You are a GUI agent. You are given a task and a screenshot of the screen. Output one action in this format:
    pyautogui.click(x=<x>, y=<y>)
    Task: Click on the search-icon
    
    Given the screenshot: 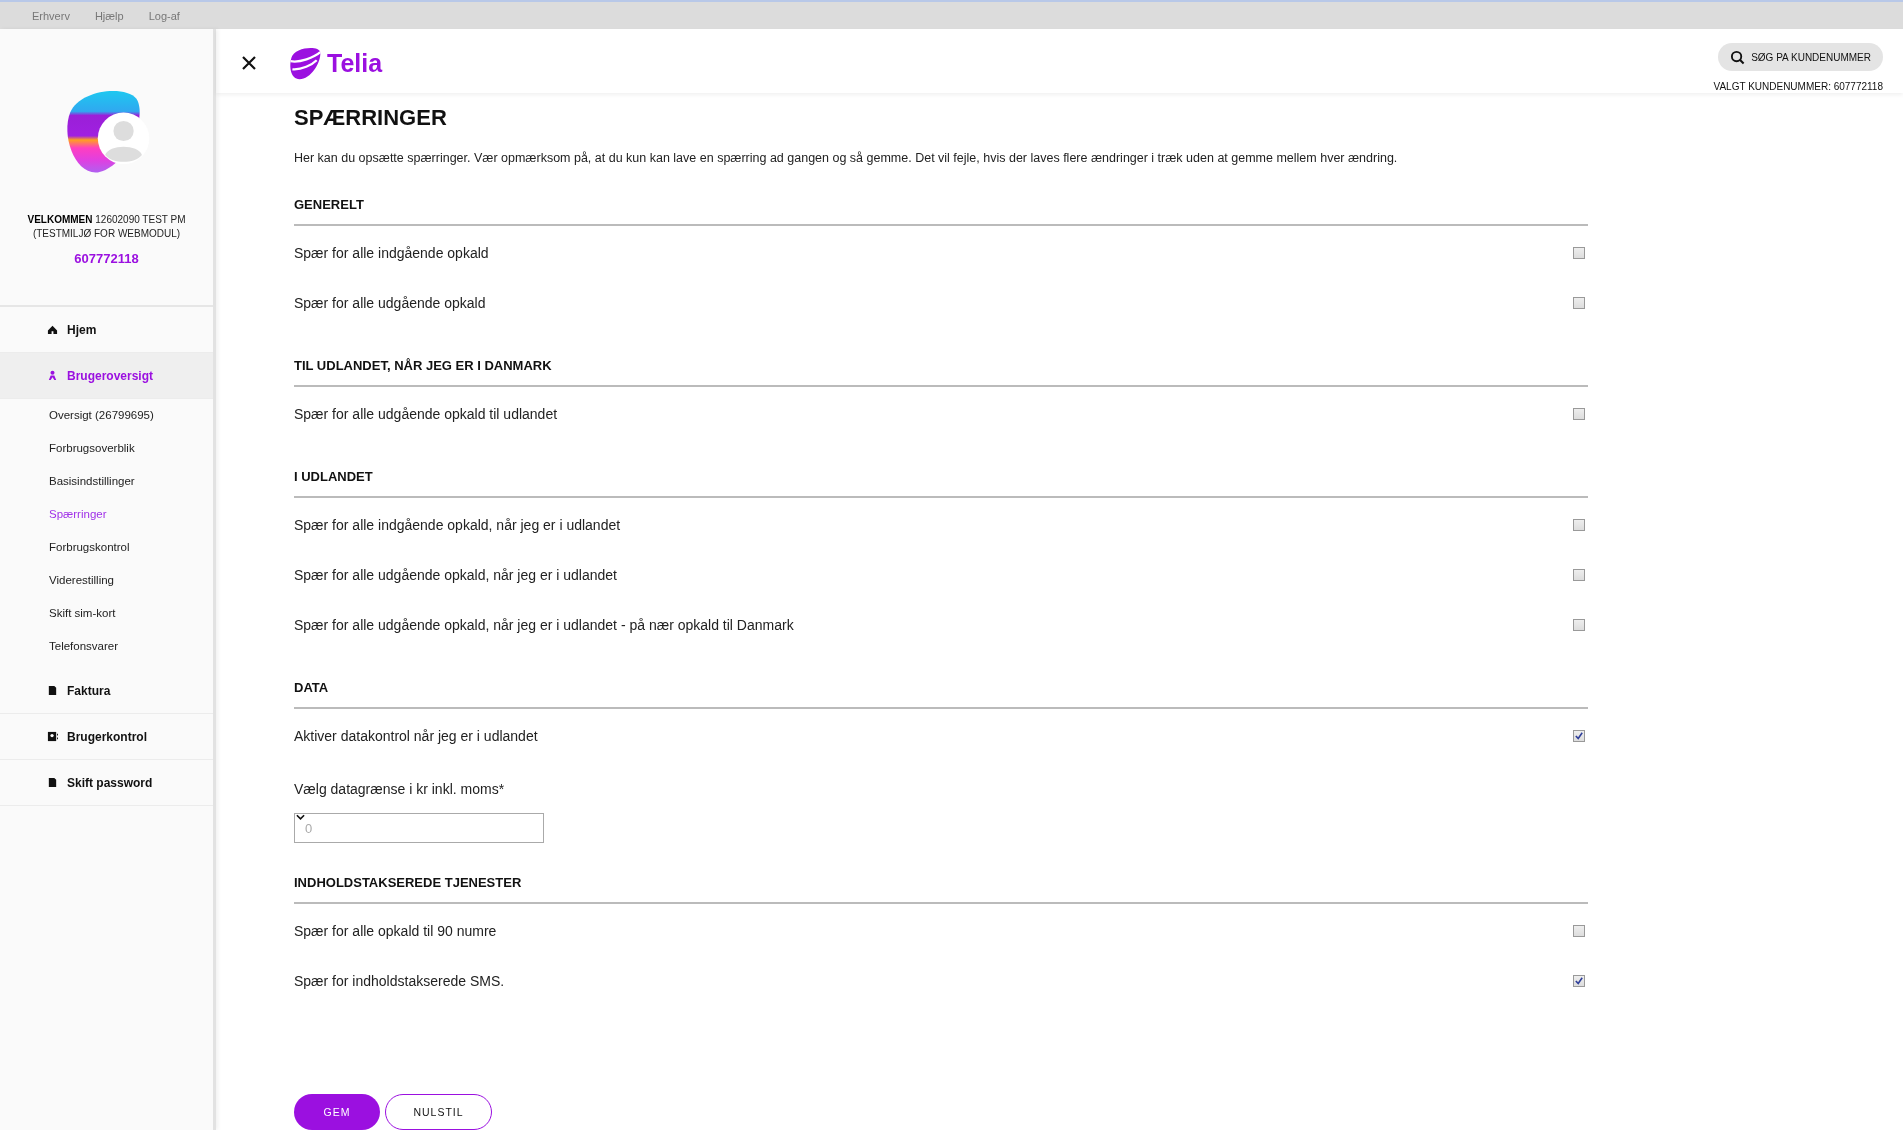 What is the action you would take?
    pyautogui.click(x=1738, y=57)
    